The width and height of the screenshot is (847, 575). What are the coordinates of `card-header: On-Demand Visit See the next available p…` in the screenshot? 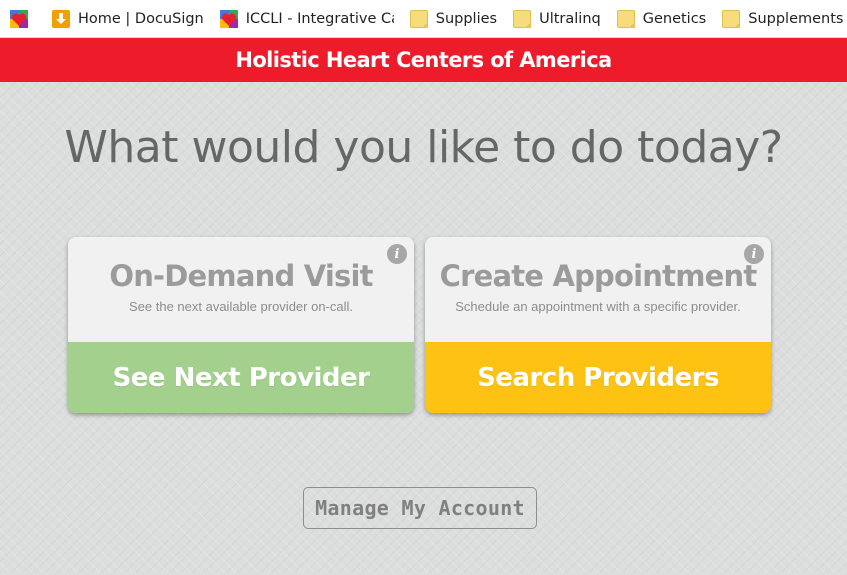 It's located at (241, 289).